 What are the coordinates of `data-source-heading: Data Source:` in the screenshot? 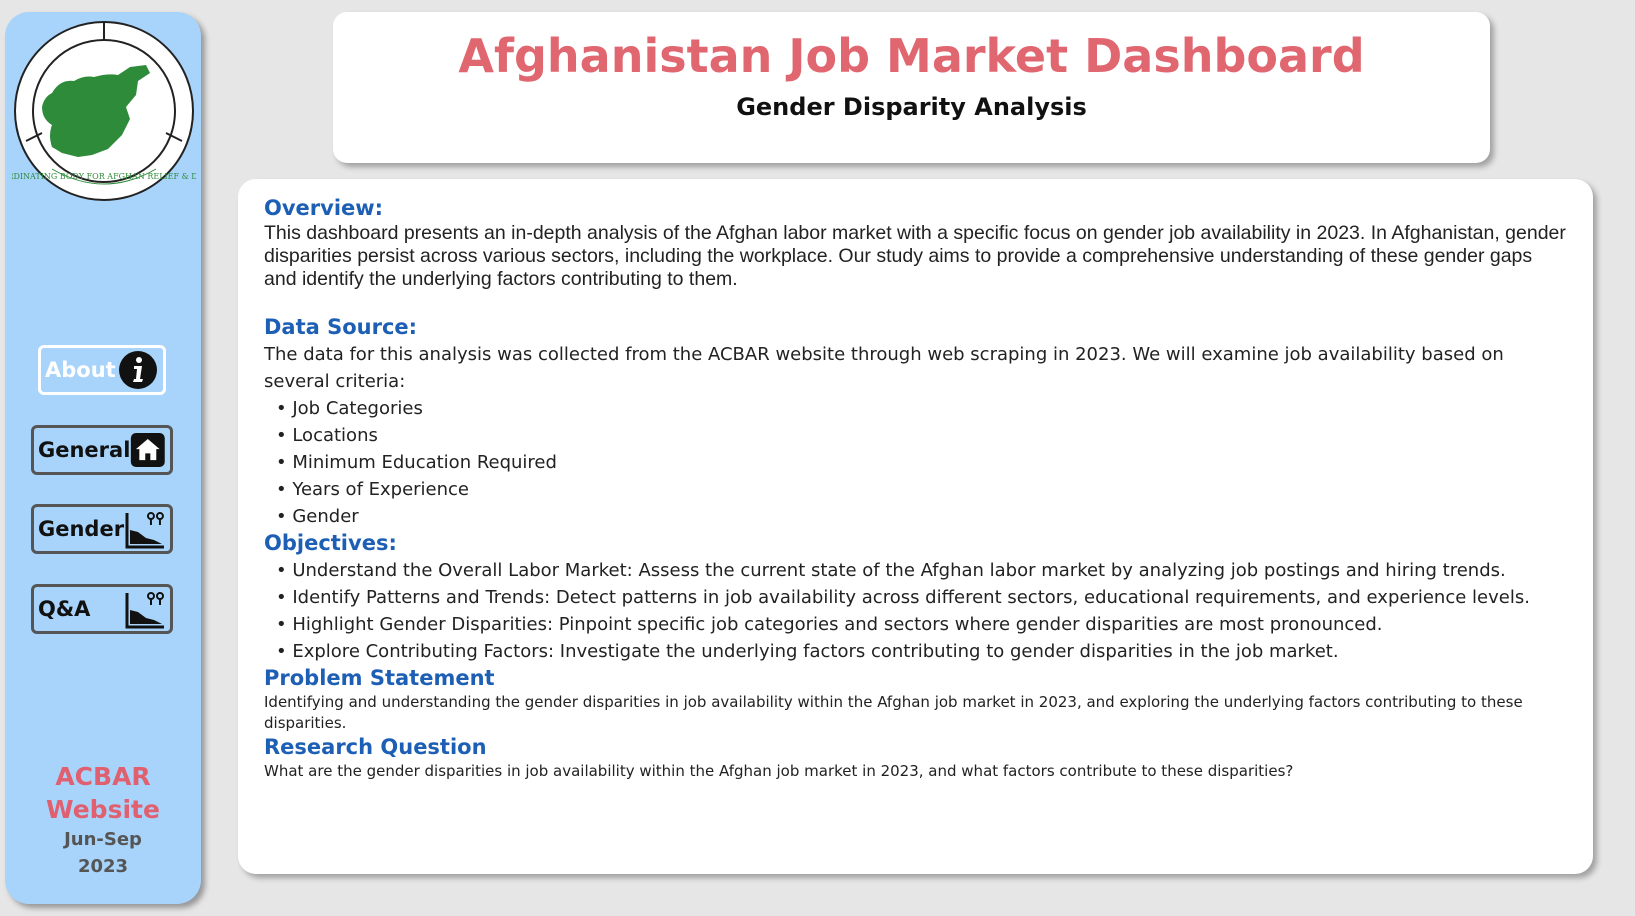 It's located at (341, 327).